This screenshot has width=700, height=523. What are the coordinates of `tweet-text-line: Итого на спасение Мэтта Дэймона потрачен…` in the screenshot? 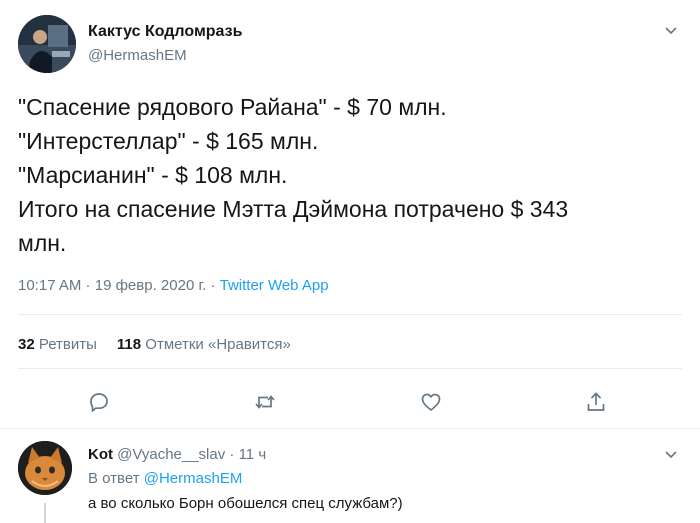 It's located at (293, 209).